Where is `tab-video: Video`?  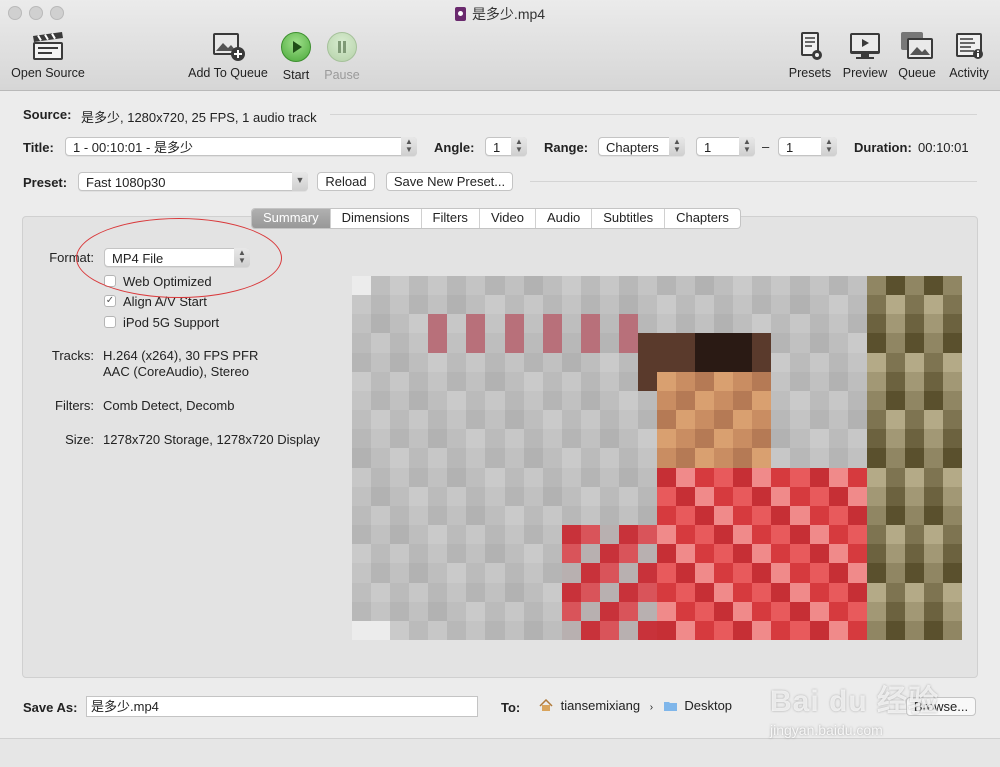 tab-video: Video is located at coordinates (508, 218).